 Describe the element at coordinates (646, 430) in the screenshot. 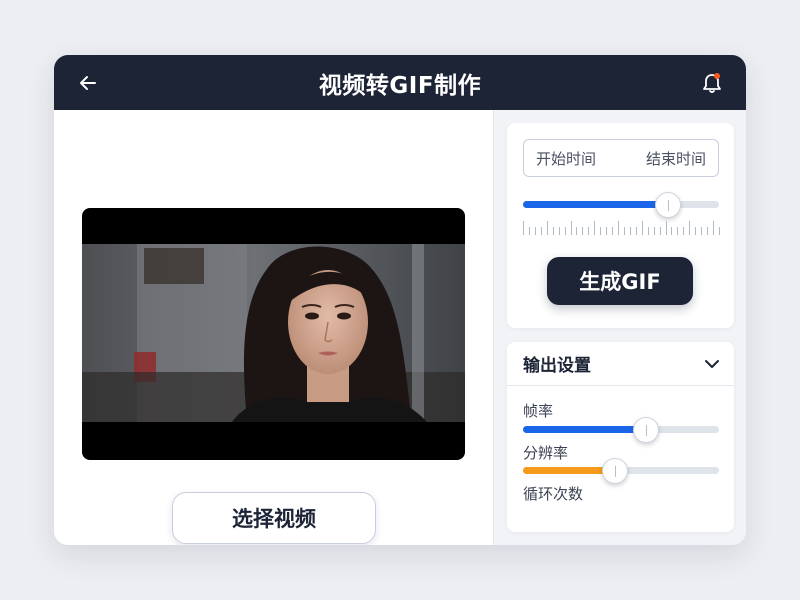

I see `frame-rate-slider-thumb` at that location.